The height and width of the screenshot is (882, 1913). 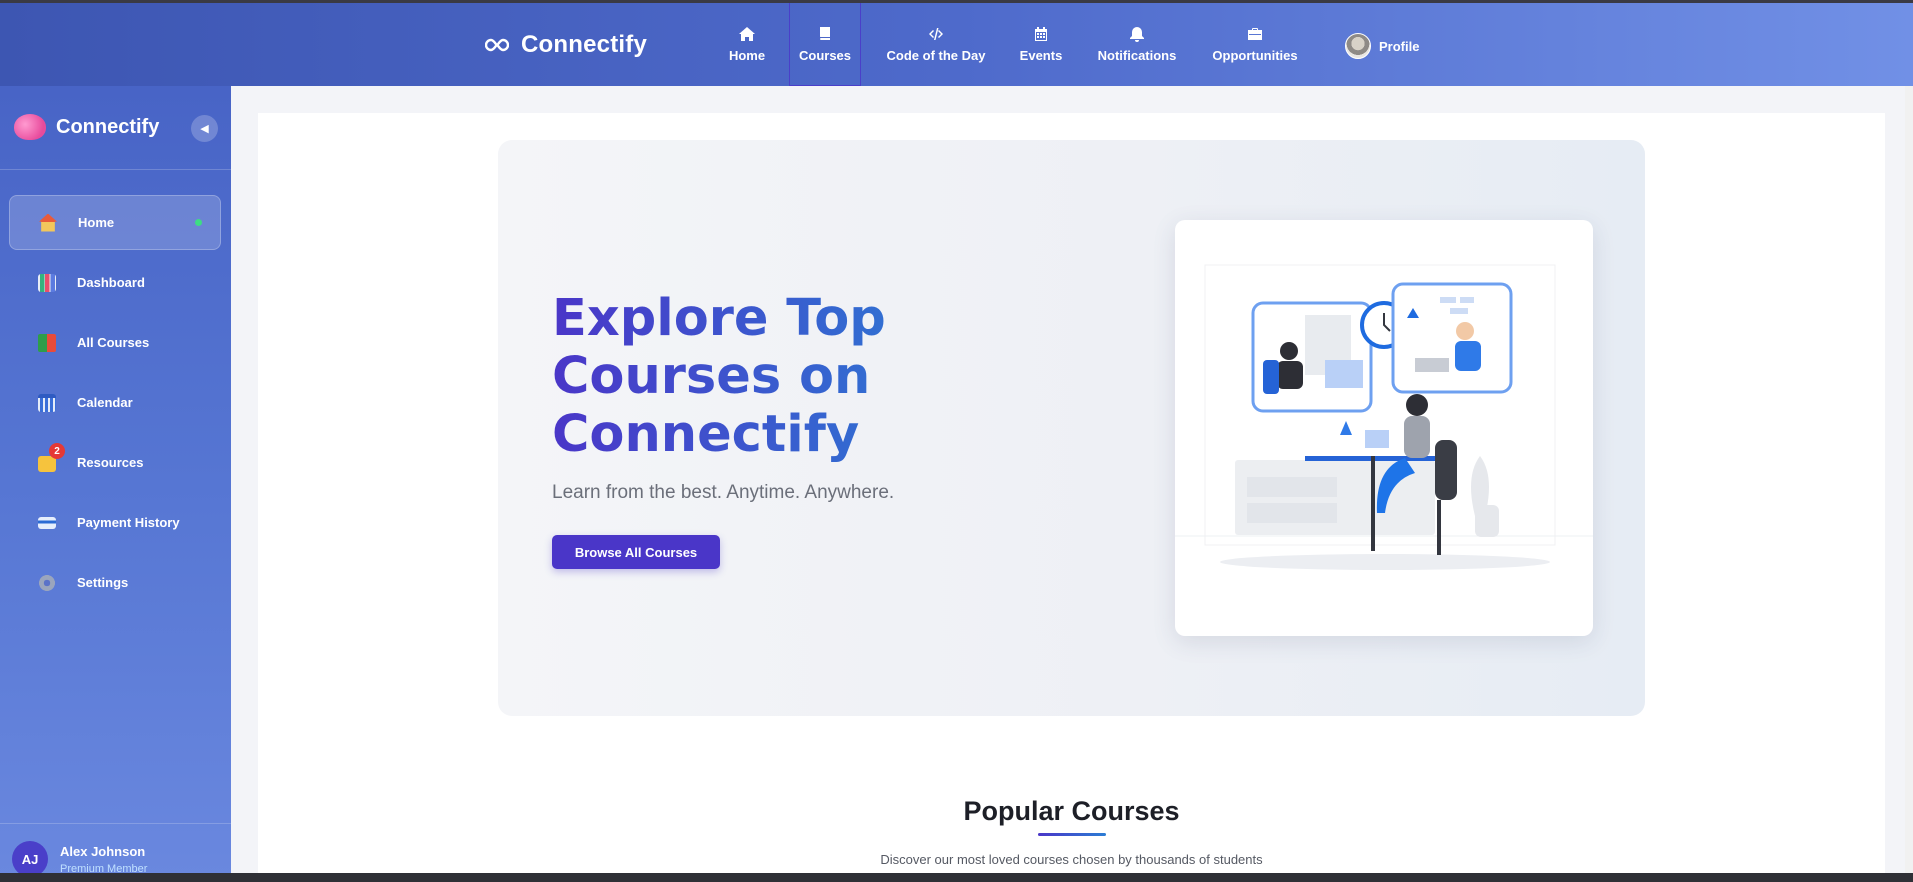 I want to click on sidebar-collapse-button: ◀, so click(x=204, y=128).